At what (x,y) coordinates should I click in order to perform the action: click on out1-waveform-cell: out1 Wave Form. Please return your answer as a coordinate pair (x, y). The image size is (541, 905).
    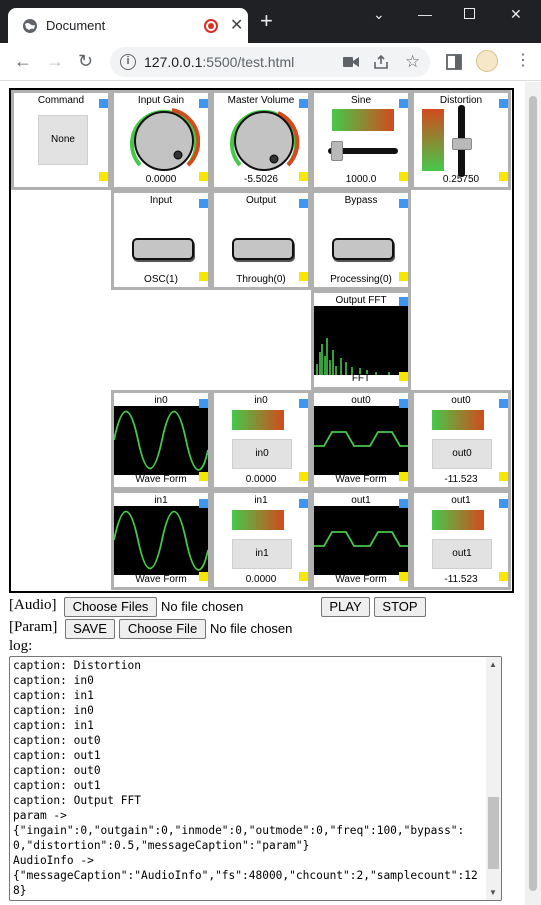
    Looking at the image, I should click on (361, 540).